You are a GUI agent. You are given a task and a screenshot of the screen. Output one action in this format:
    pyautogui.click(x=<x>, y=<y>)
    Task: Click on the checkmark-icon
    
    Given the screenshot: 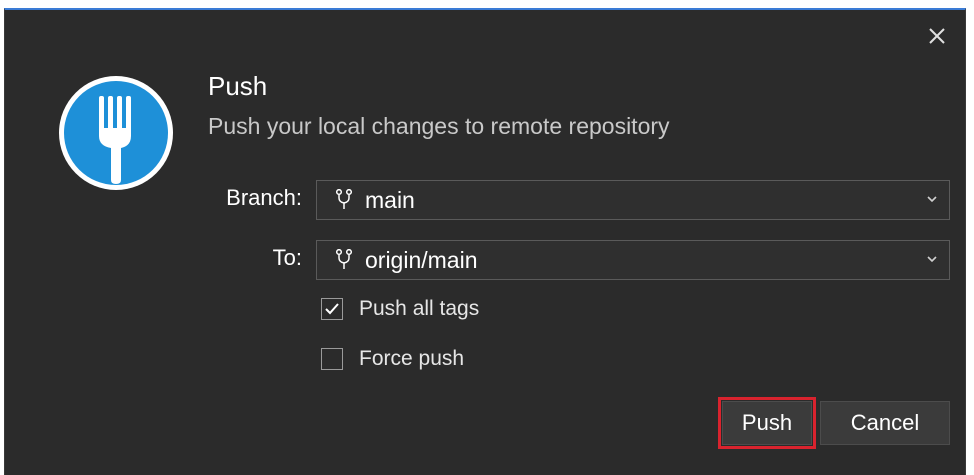 What is the action you would take?
    pyautogui.click(x=332, y=309)
    